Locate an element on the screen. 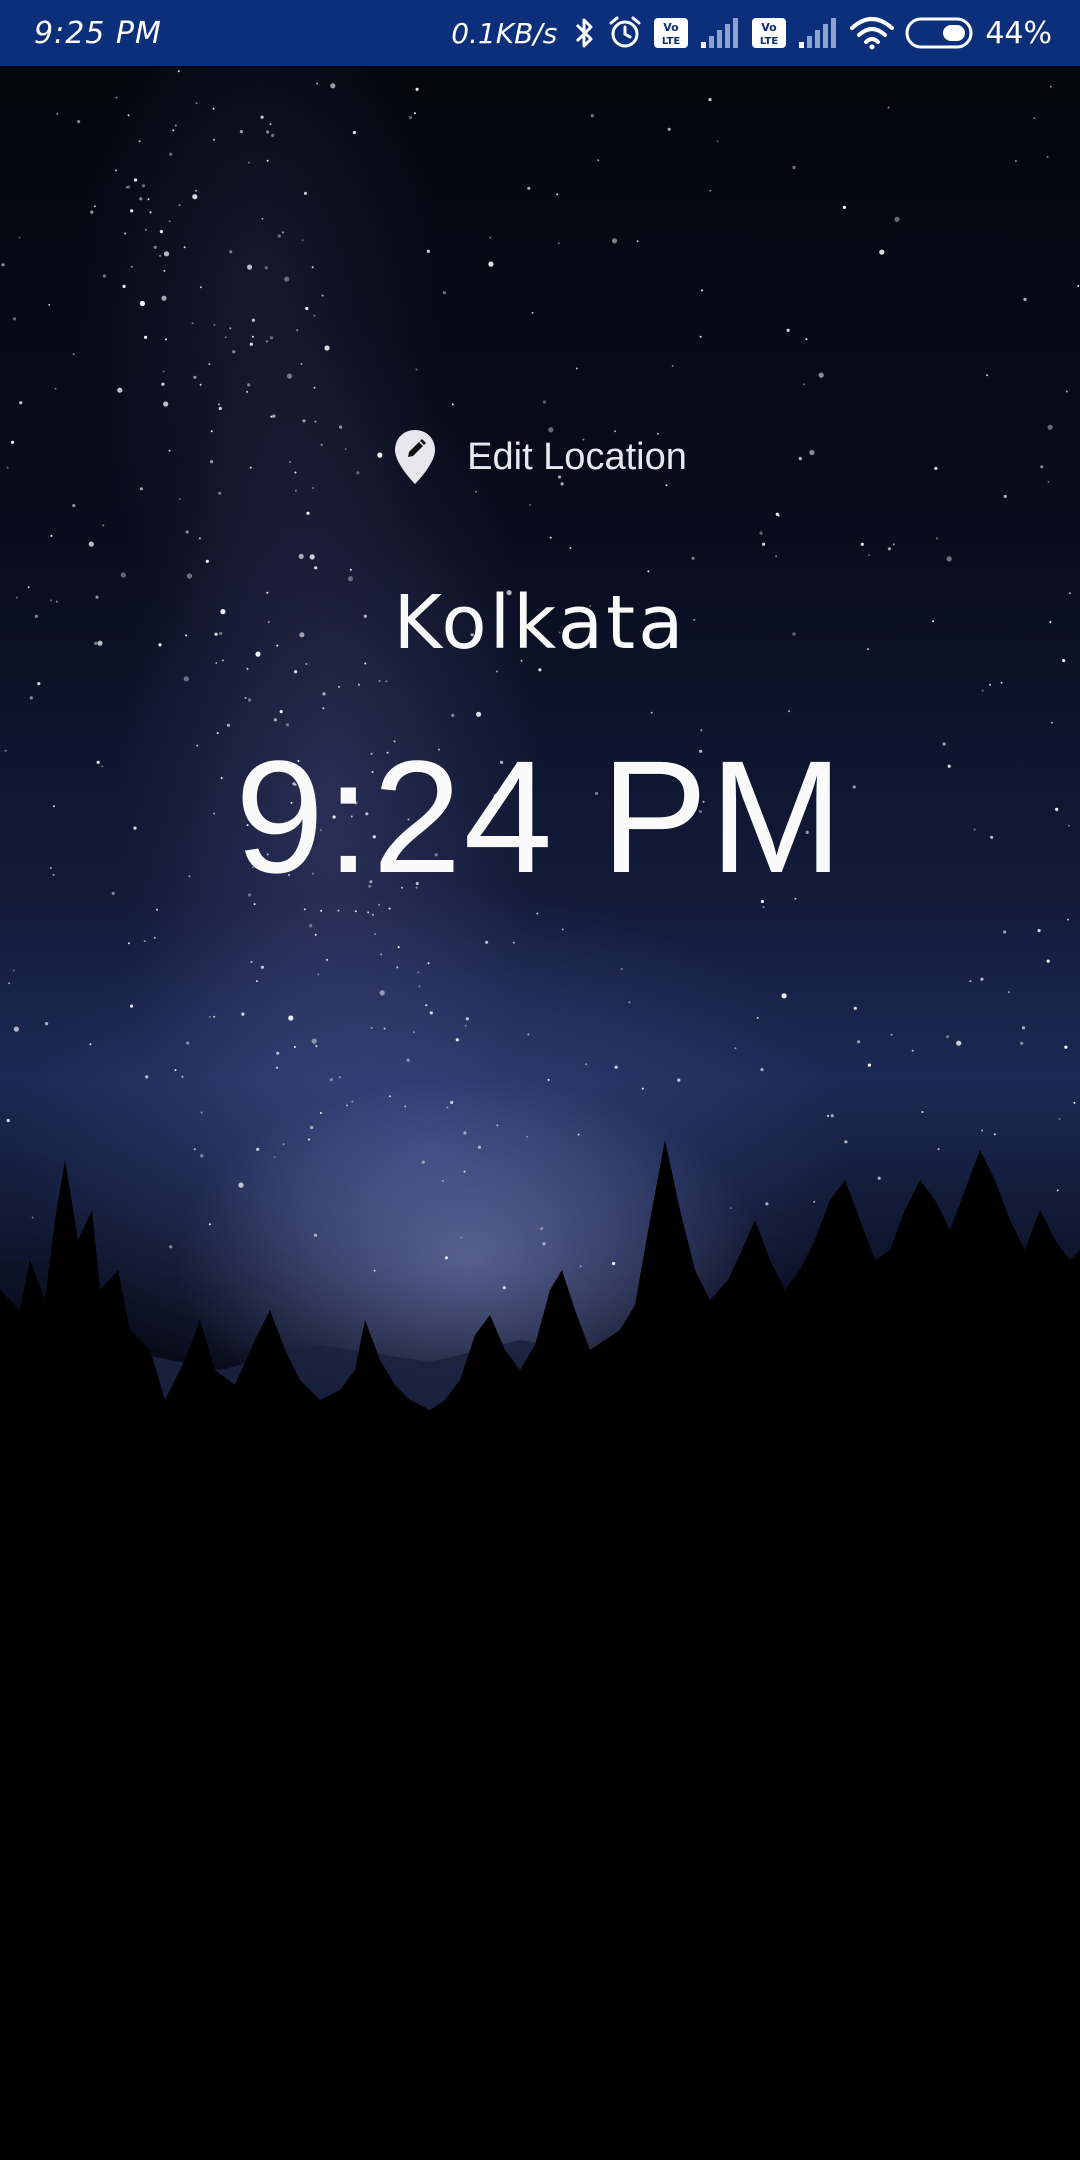  cellular-signal-icon is located at coordinates (720, 33).